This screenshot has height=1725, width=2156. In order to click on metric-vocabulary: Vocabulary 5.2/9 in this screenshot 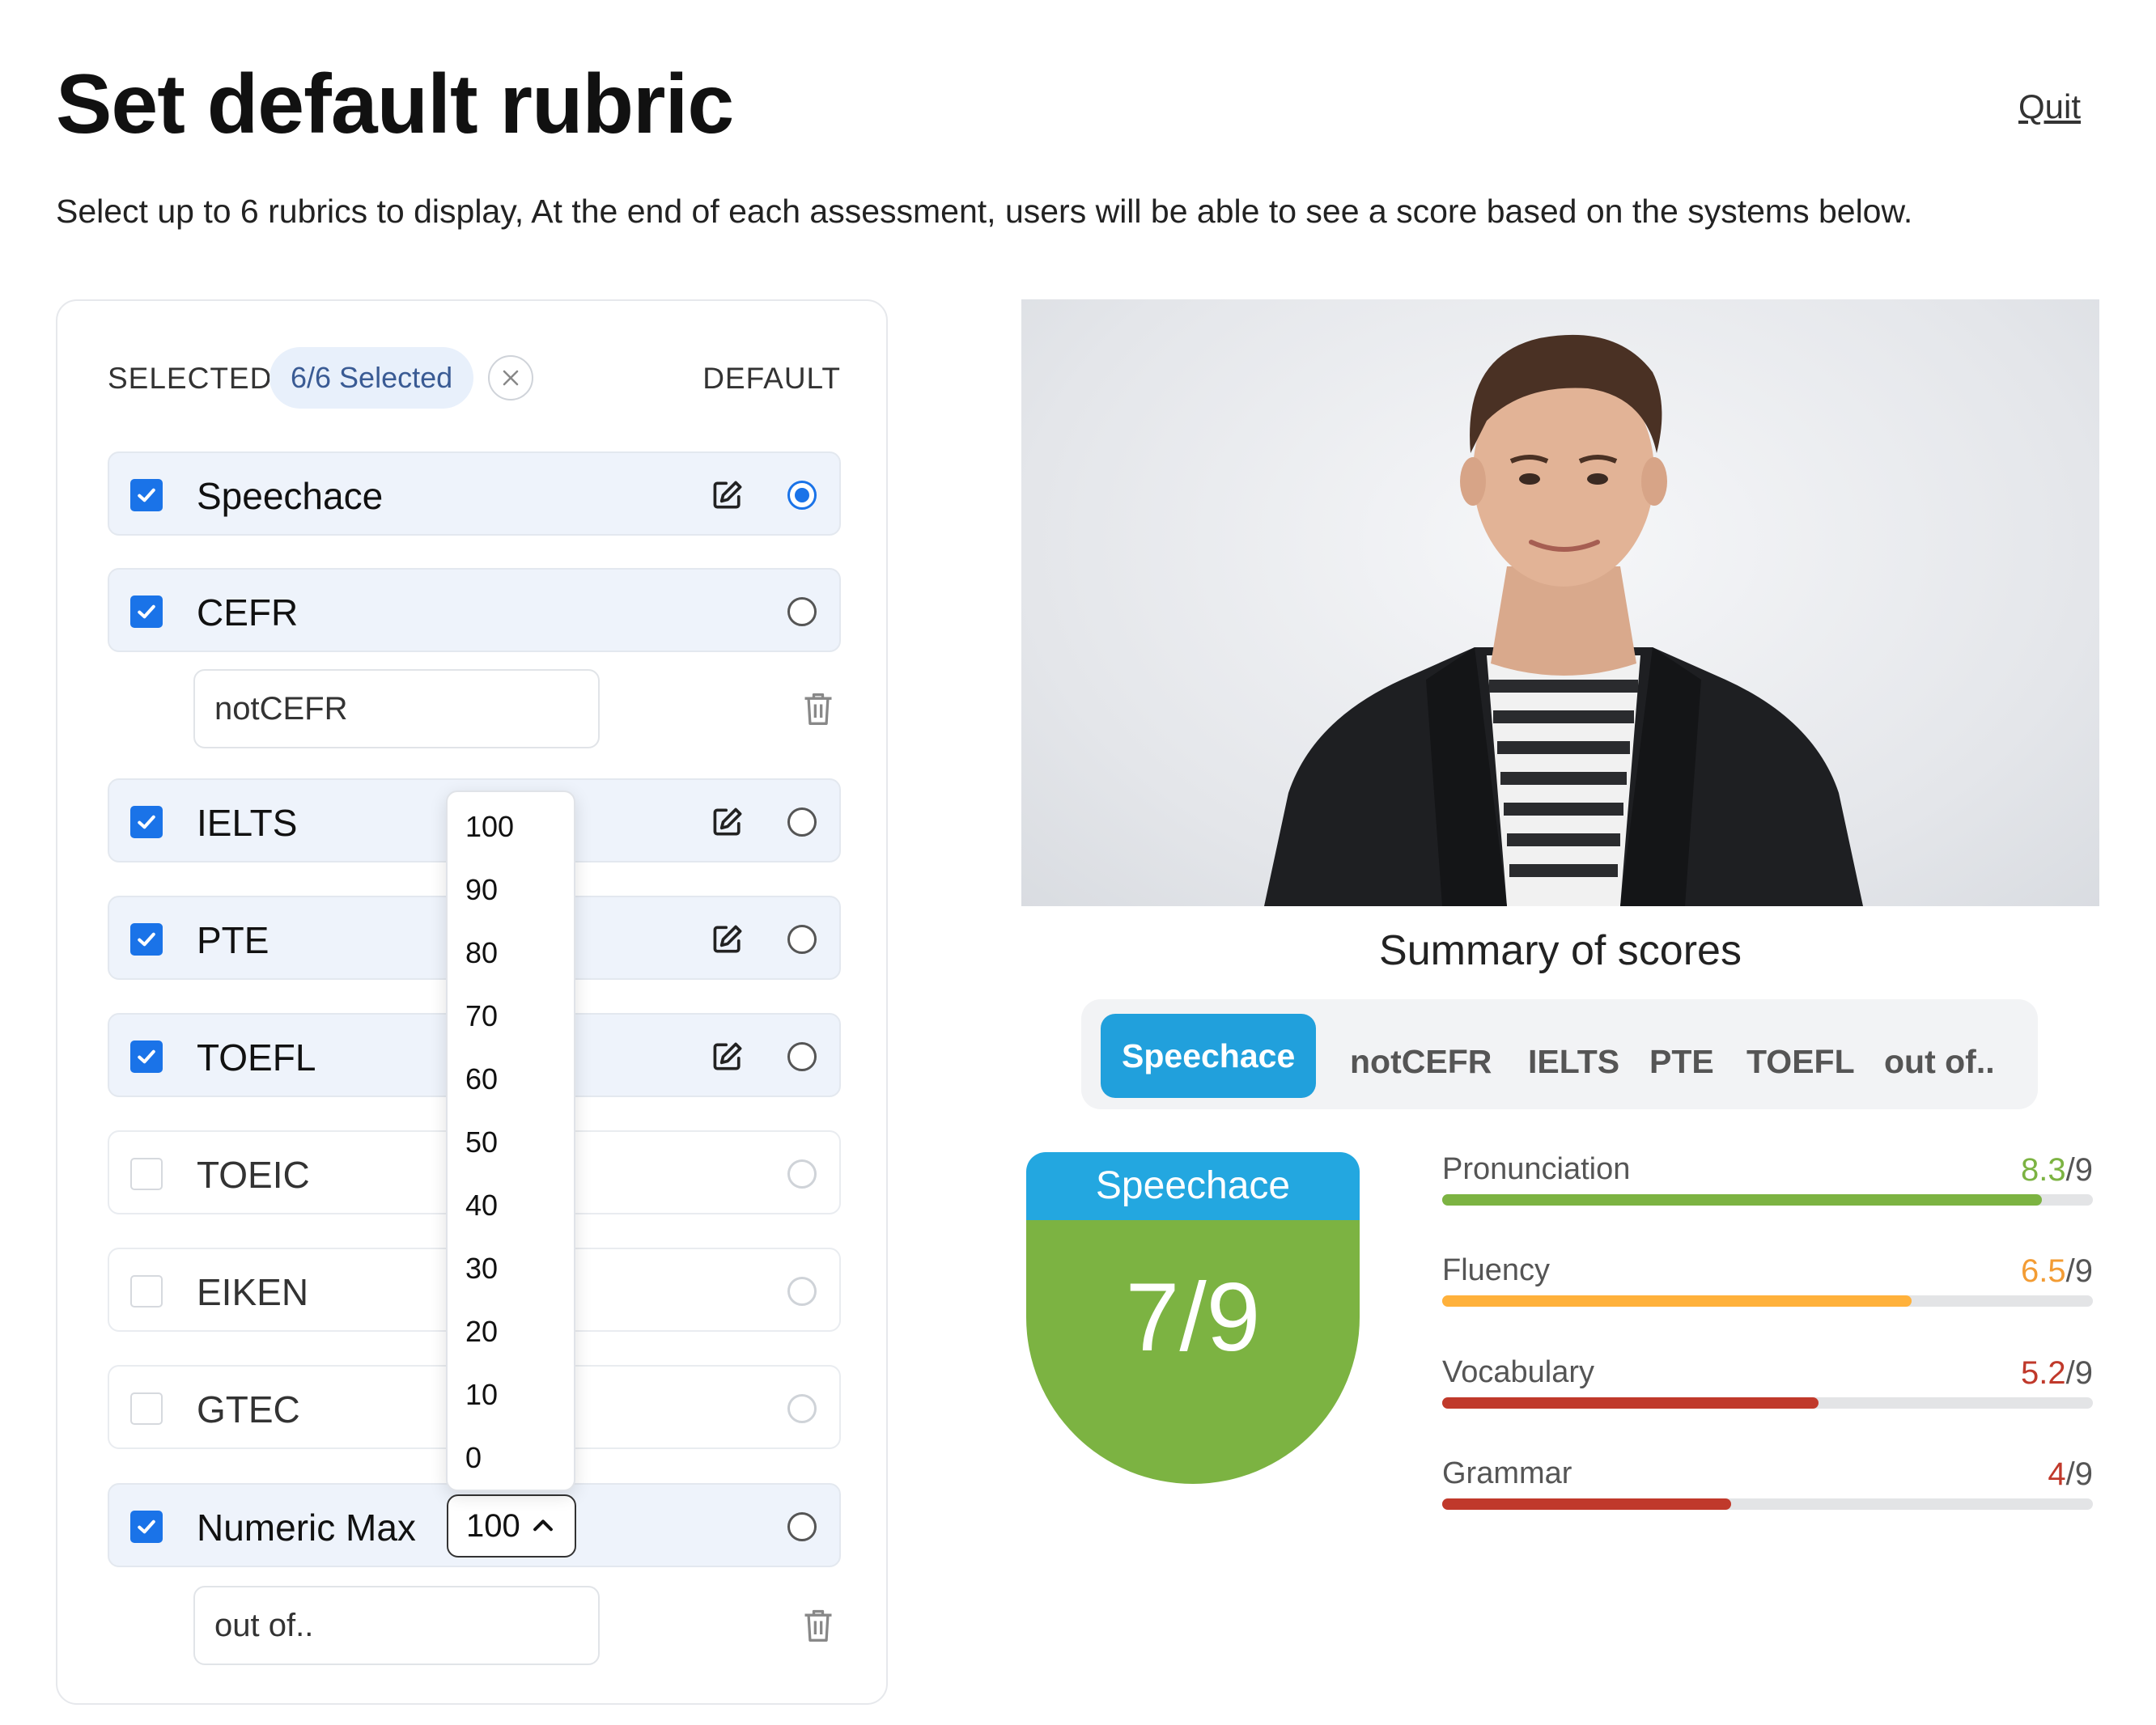, I will do `click(1767, 1399)`.